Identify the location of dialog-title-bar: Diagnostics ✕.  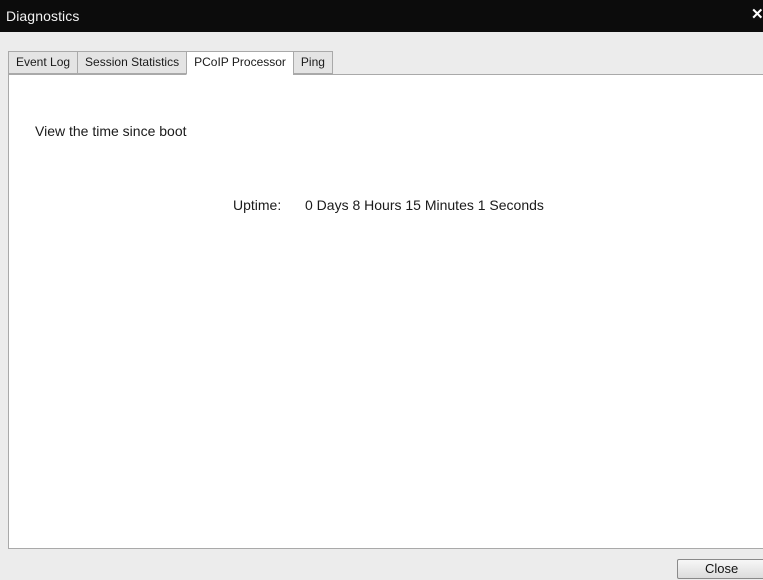
(381, 16).